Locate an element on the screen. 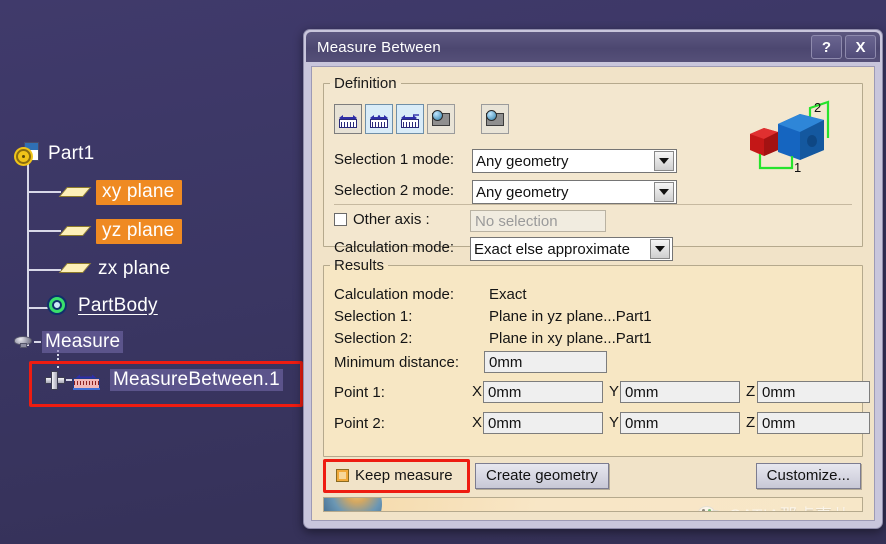 The width and height of the screenshot is (886, 544). definition-legend: Definition is located at coordinates (365, 83).